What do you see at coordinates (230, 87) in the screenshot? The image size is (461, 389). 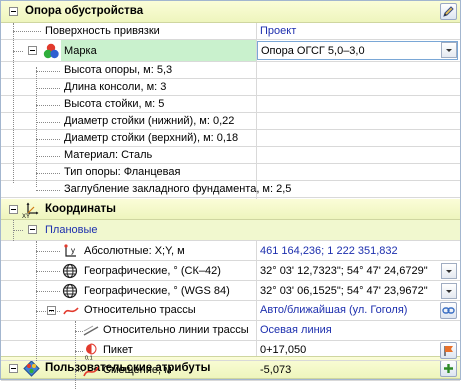 I see `prop-console-length: Длина консоли, м: 3` at bounding box center [230, 87].